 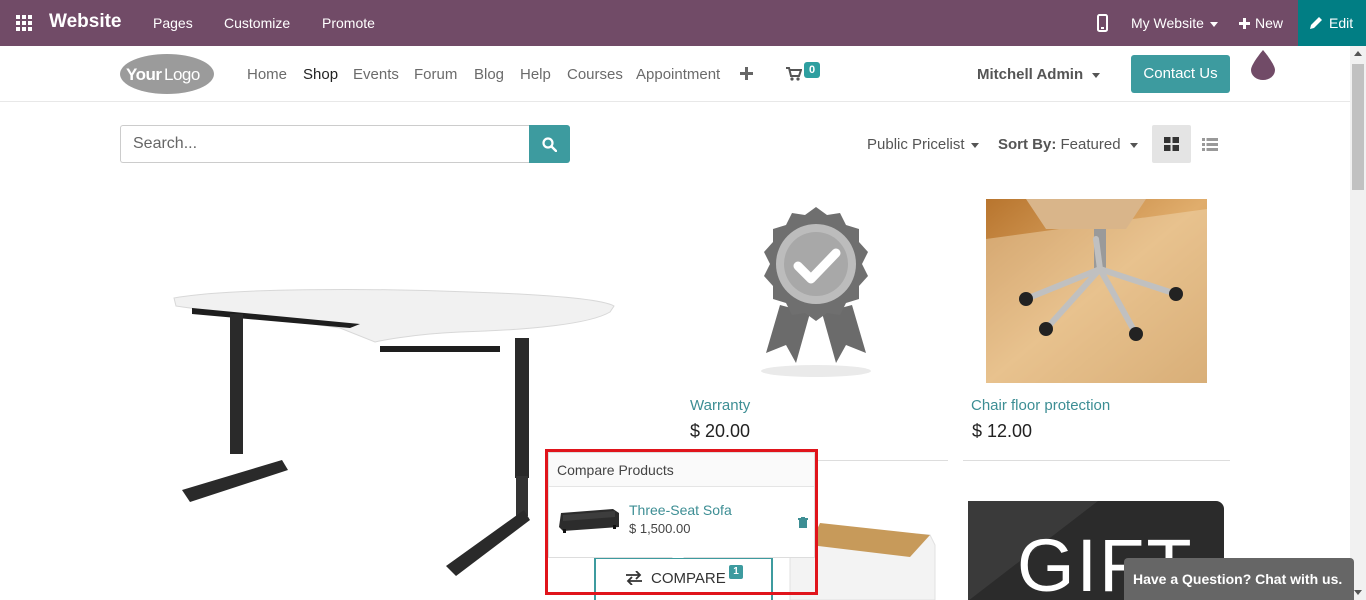 What do you see at coordinates (257, 23) in the screenshot?
I see `menu-customize: Customize` at bounding box center [257, 23].